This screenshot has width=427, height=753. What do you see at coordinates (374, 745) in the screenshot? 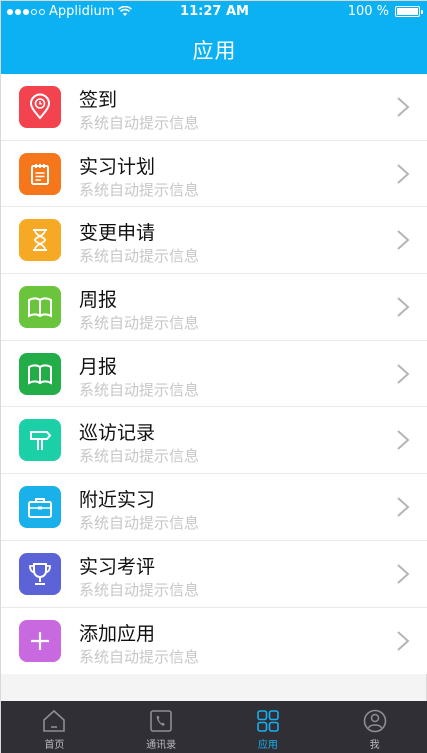
I see `tab-label: 我` at bounding box center [374, 745].